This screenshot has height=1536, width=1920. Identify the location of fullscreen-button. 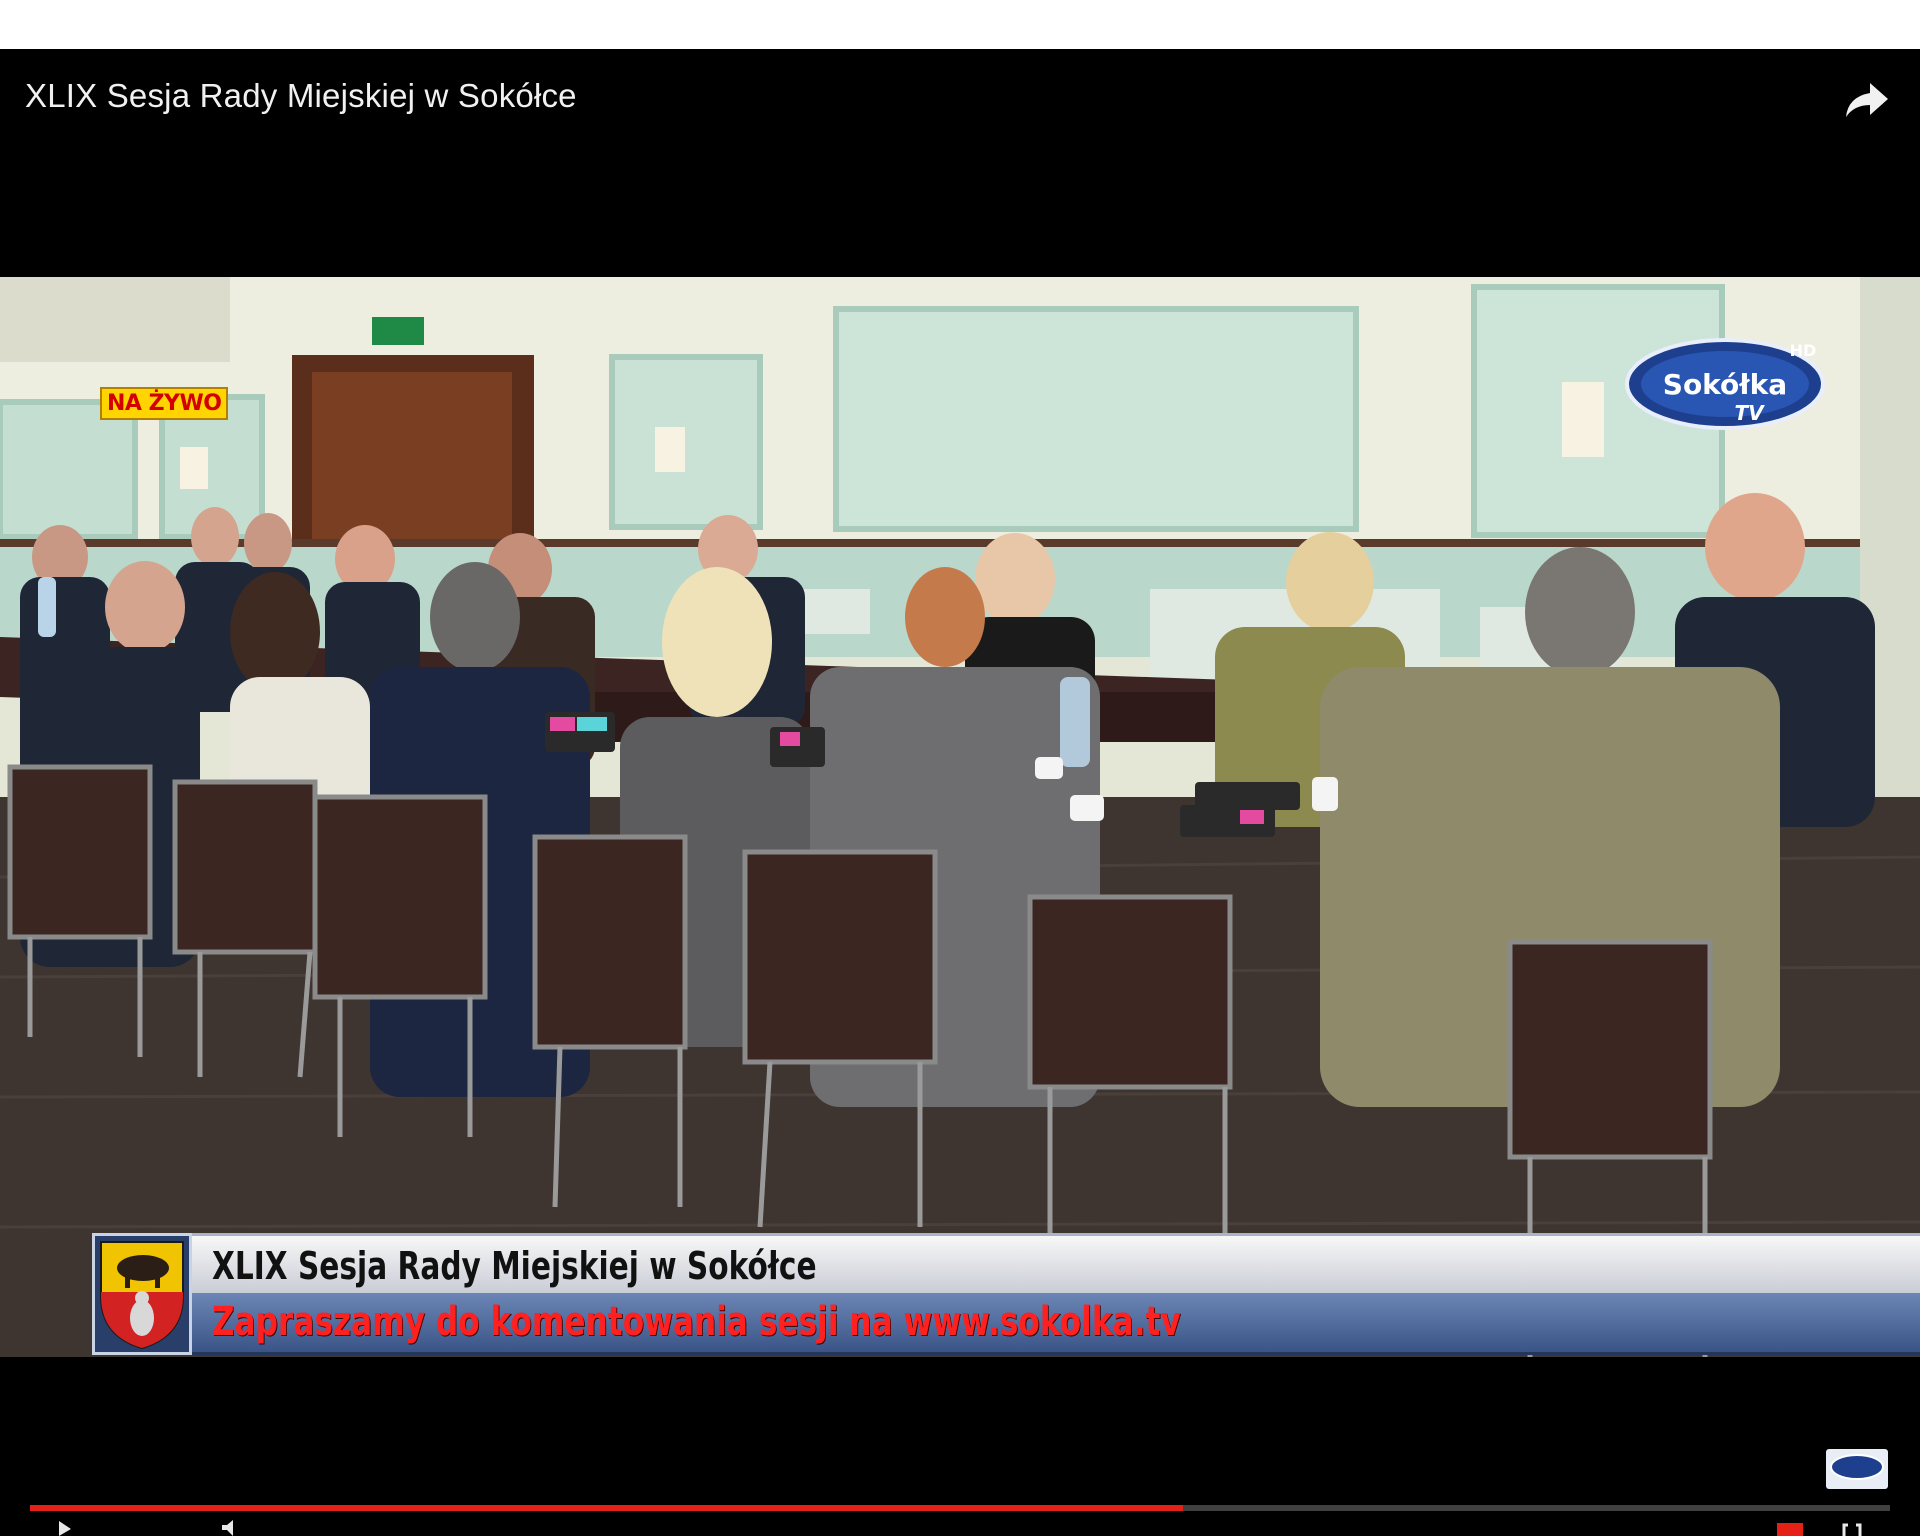
(1852, 1527).